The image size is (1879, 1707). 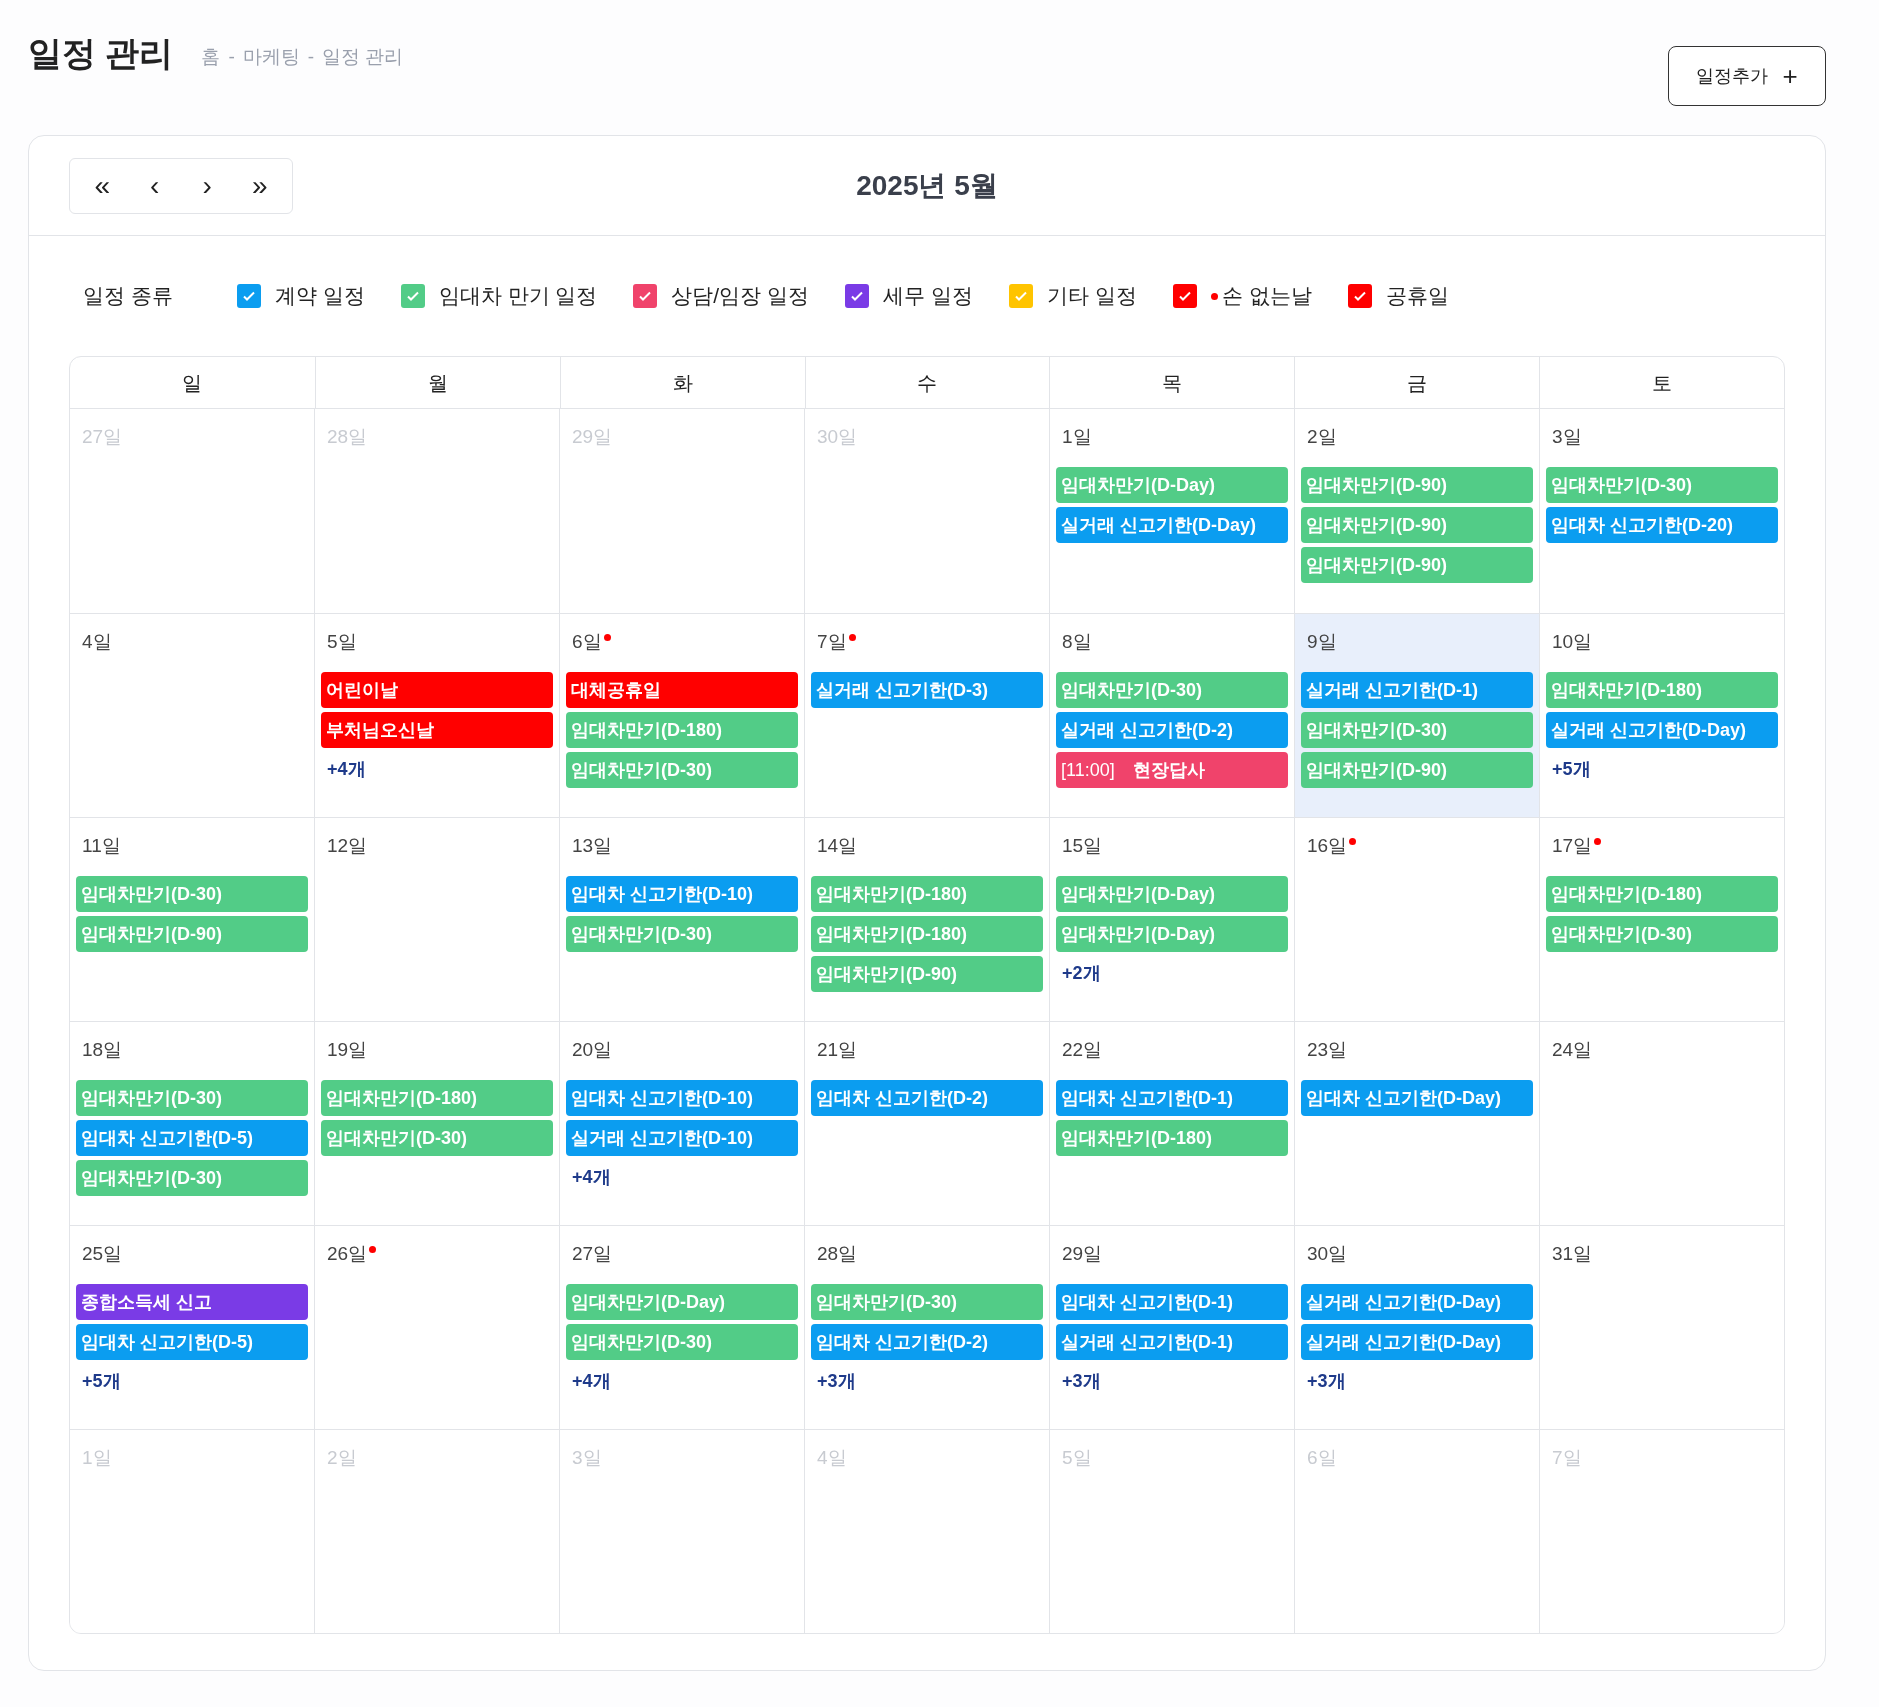 I want to click on day-cell: 26일, so click(x=437, y=1327).